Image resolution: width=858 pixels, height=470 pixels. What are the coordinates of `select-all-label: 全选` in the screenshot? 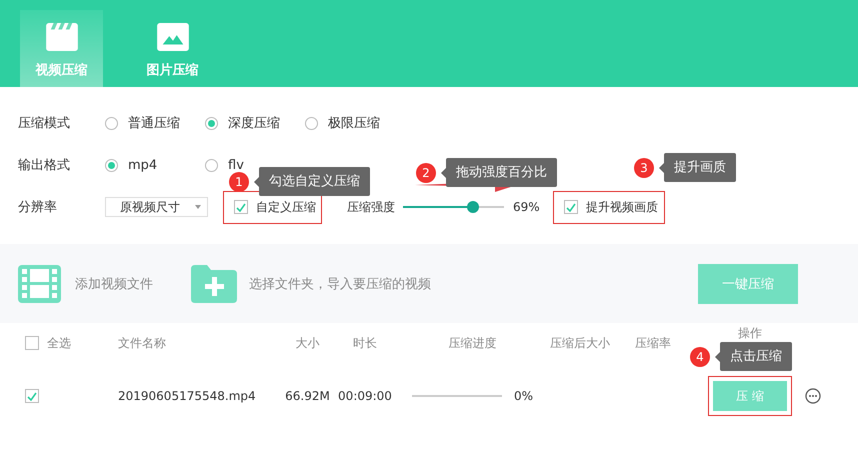 It's located at (59, 343).